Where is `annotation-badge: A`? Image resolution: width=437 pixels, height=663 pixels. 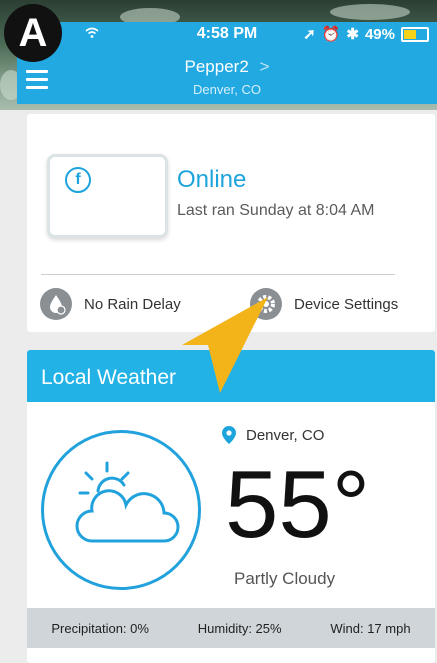
annotation-badge: A is located at coordinates (33, 33).